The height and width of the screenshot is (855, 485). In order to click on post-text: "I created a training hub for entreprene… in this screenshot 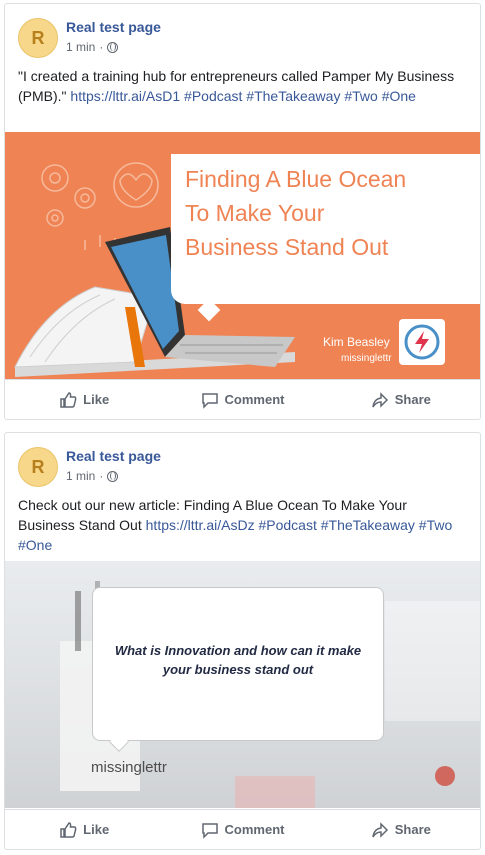, I will do `click(242, 96)`.